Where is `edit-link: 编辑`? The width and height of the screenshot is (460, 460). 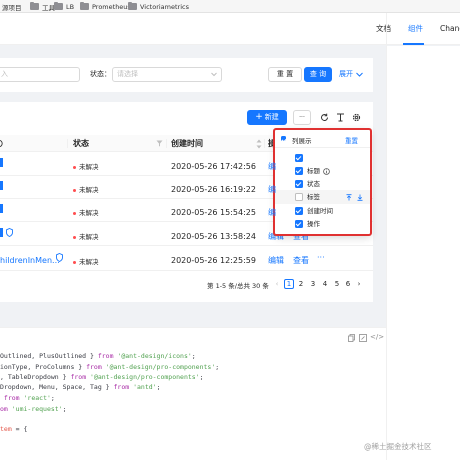
edit-link: 编辑 is located at coordinates (276, 261).